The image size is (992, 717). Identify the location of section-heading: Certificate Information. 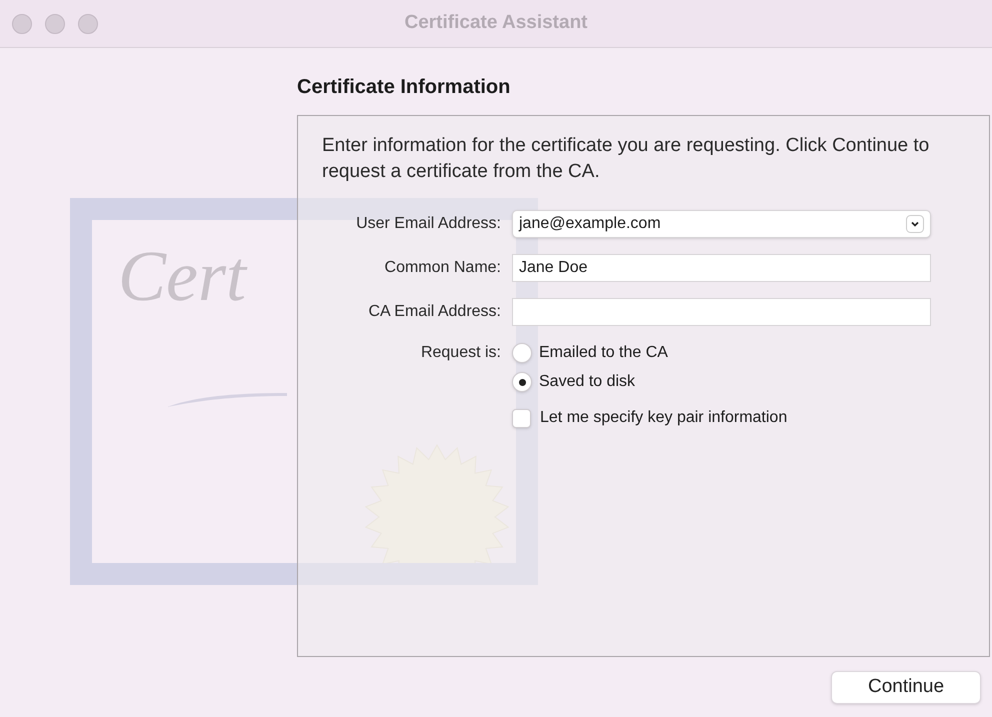
(404, 87).